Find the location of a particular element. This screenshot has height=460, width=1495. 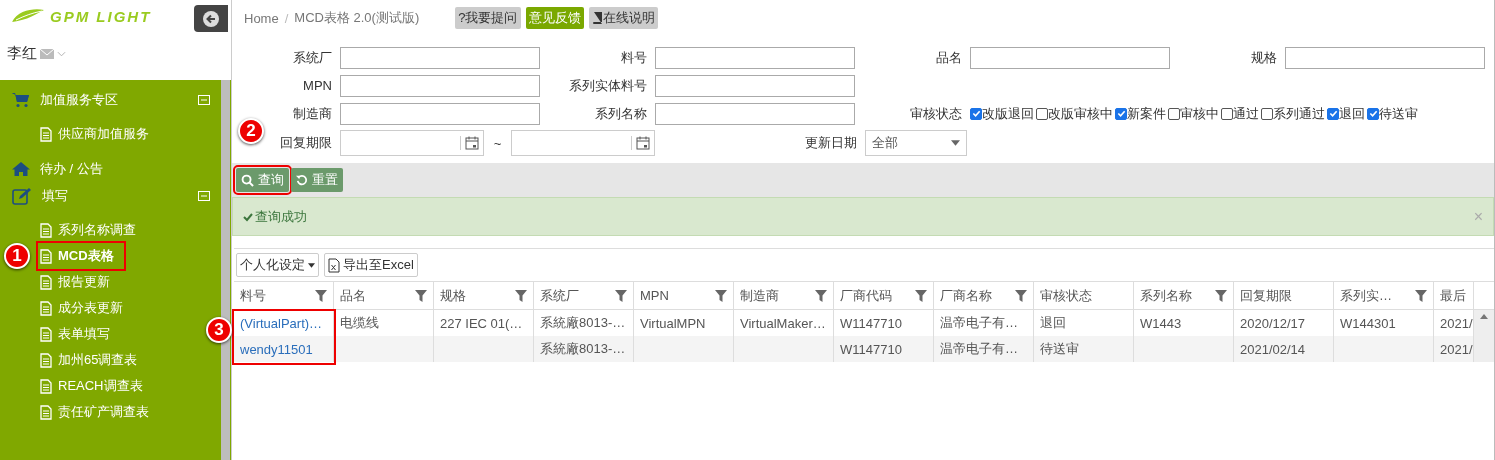

edit-icon is located at coordinates (22, 195).